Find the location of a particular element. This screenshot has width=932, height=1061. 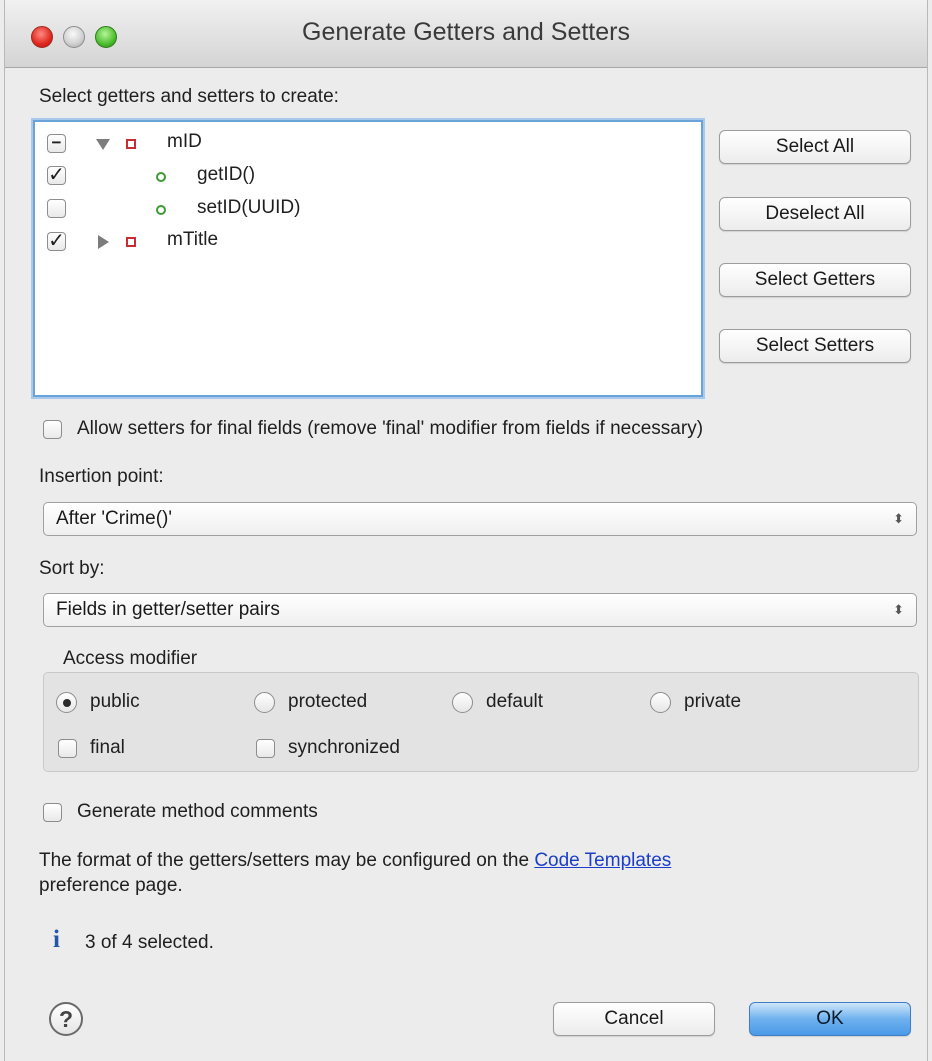

tree-label-setid: setID(UUID) is located at coordinates (249, 207).